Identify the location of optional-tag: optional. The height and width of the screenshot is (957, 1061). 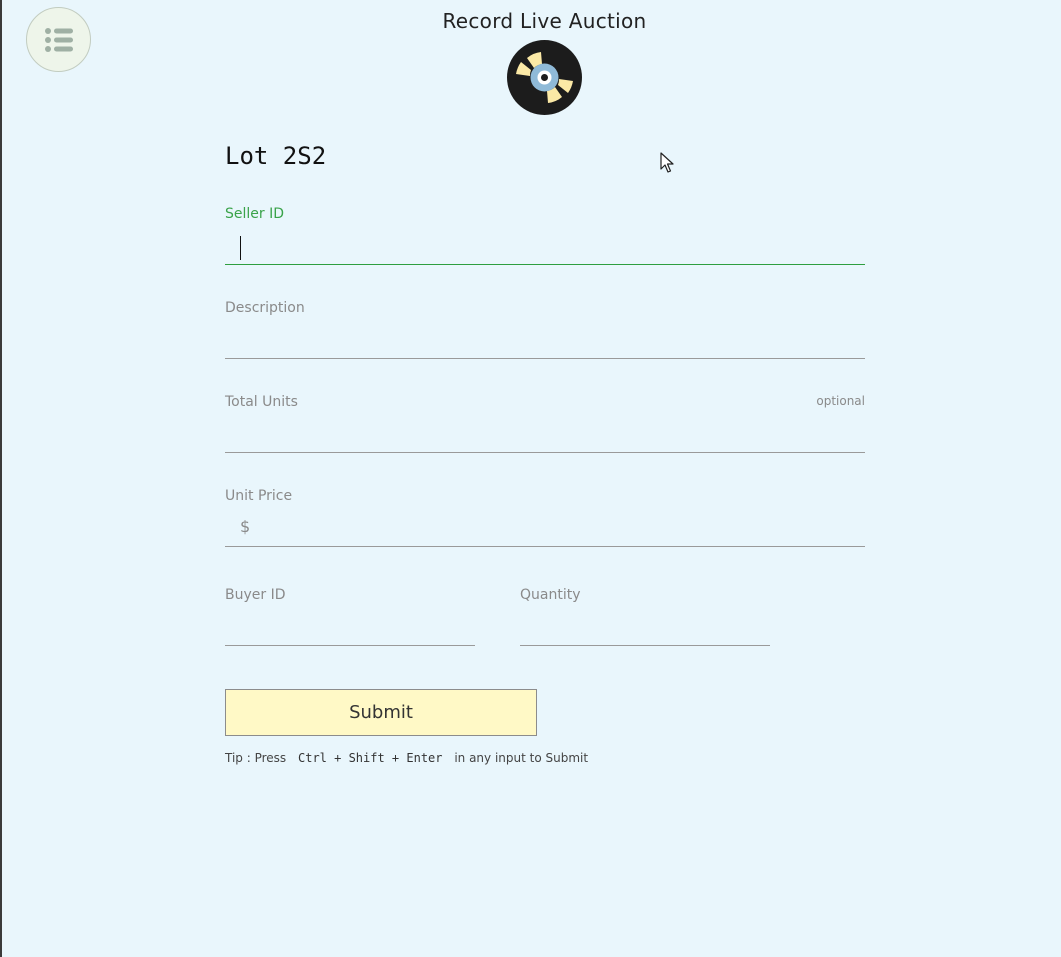
(840, 401).